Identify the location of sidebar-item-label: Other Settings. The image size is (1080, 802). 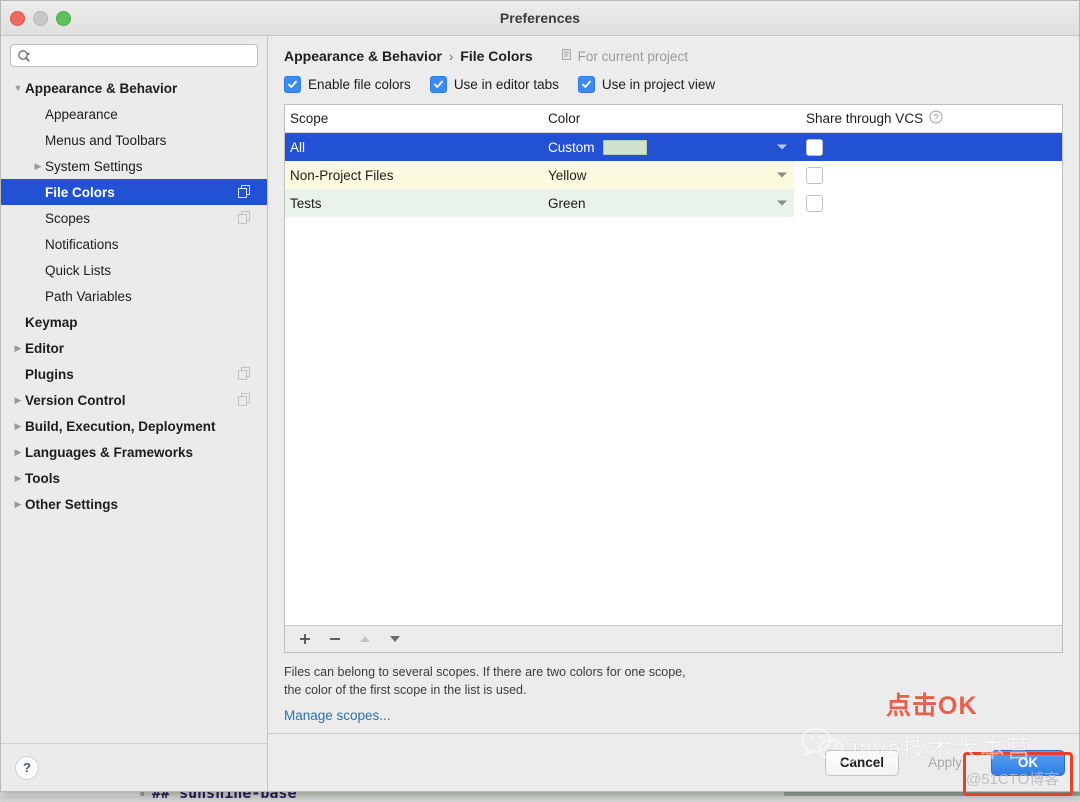
(72, 504).